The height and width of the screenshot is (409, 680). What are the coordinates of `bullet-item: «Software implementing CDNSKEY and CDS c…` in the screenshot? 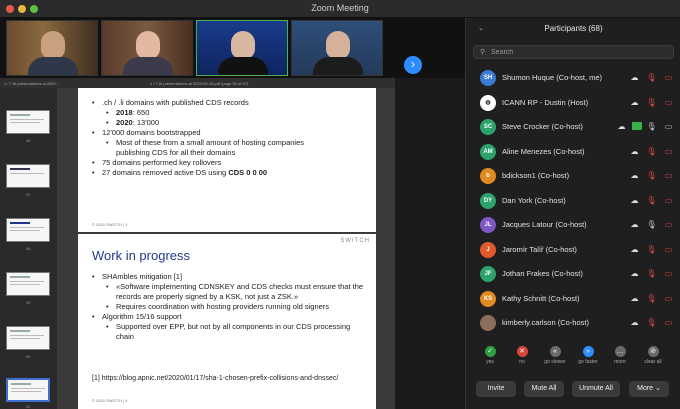 It's located at (228, 292).